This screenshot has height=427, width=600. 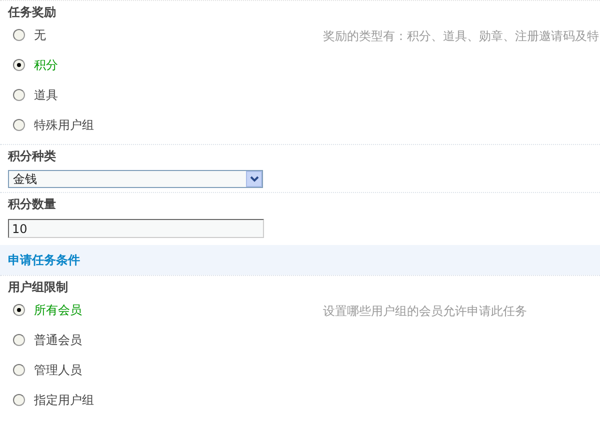 What do you see at coordinates (58, 370) in the screenshot?
I see `option-label: 管理人员` at bounding box center [58, 370].